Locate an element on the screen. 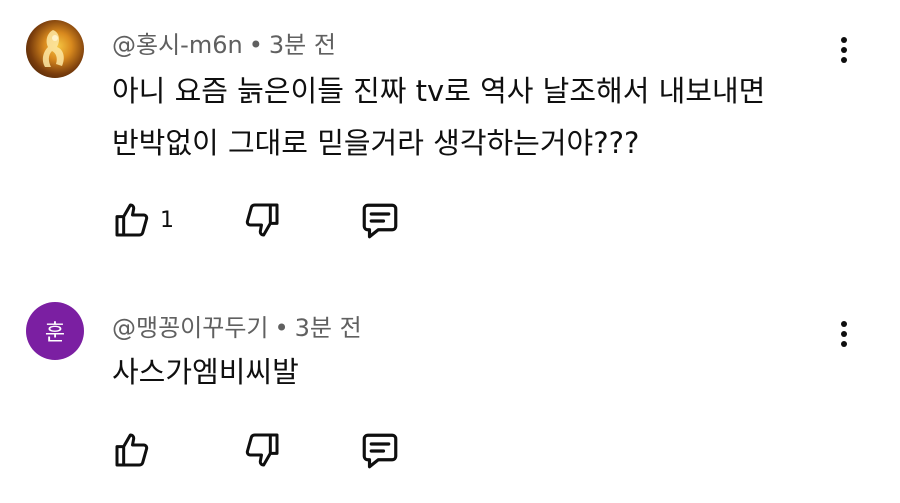 This screenshot has height=503, width=900. avatar is located at coordinates (55, 49).